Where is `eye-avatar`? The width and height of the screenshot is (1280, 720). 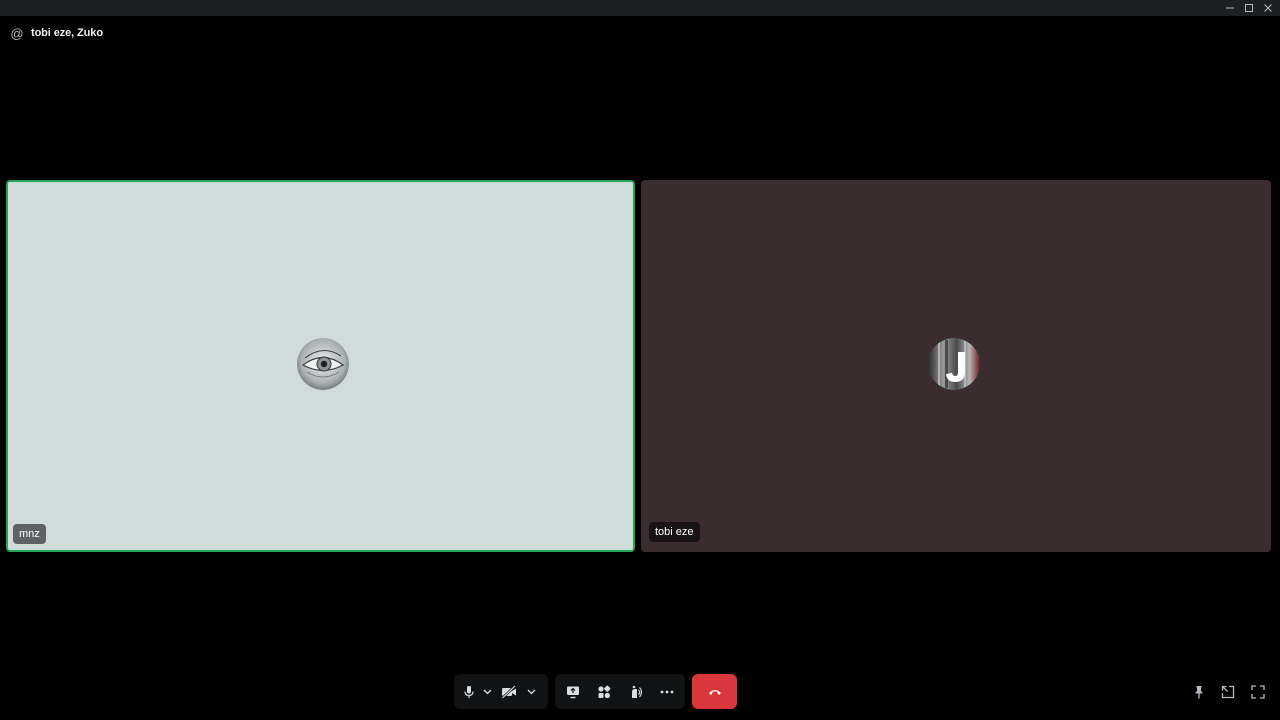
eye-avatar is located at coordinates (323, 364).